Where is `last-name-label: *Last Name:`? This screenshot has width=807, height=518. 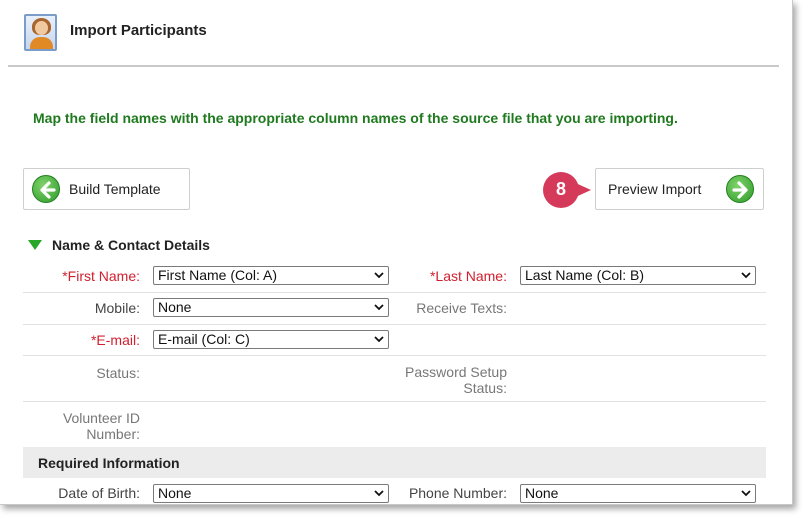 last-name-label: *Last Name: is located at coordinates (468, 276).